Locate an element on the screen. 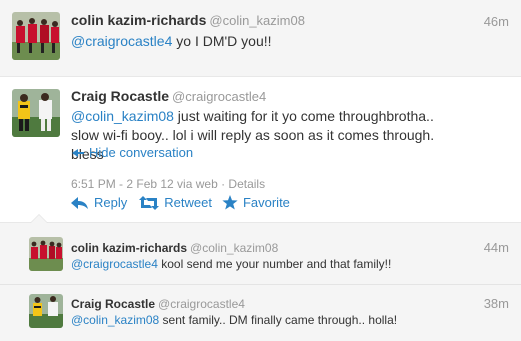 Image resolution: width=521 pixels, height=341 pixels. reply-header: Craig Rocastle @craigrocastle4 is located at coordinates (158, 304).